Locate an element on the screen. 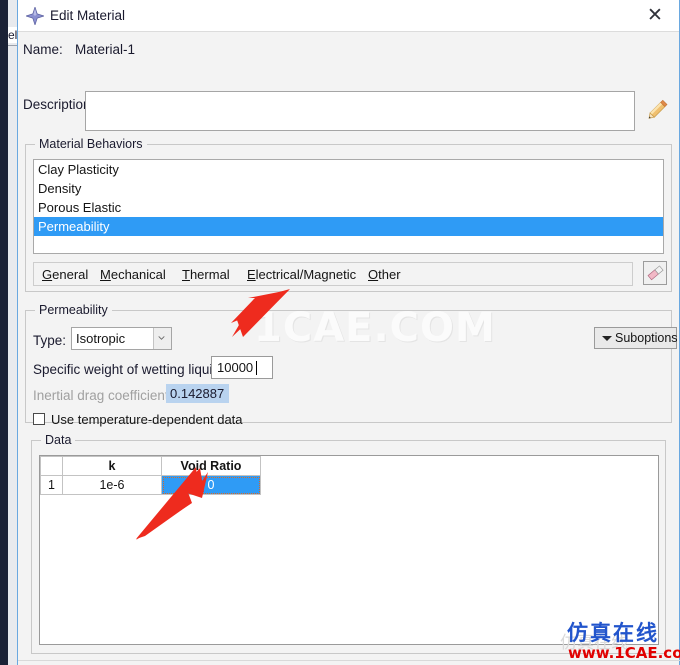  dialog-titlebar: Edit Material ✕ is located at coordinates (348, 16).